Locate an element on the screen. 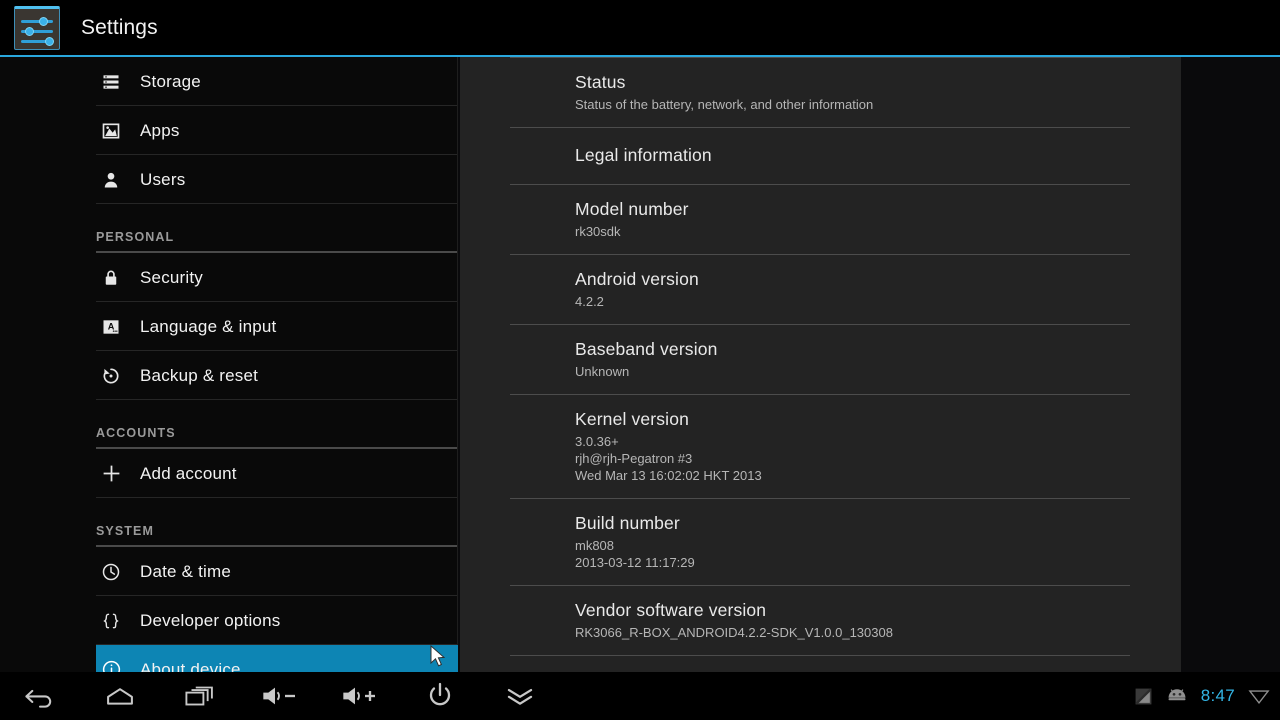  volume-down-icon is located at coordinates (280, 696).